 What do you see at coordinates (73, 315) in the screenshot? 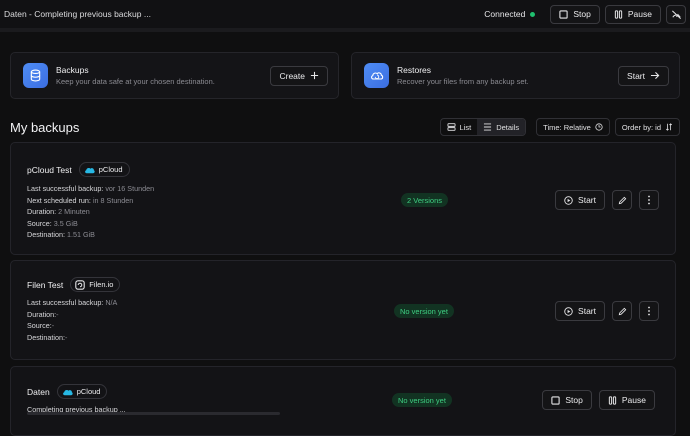
I see `meta-row: Duration:-` at bounding box center [73, 315].